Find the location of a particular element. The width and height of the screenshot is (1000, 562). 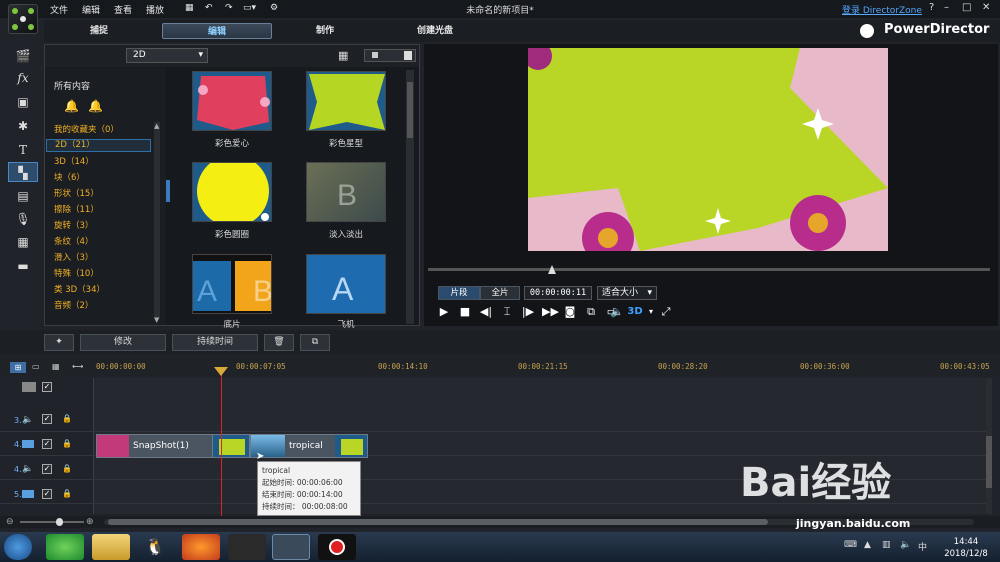

category-item: 类 3D（34） is located at coordinates (79, 289).